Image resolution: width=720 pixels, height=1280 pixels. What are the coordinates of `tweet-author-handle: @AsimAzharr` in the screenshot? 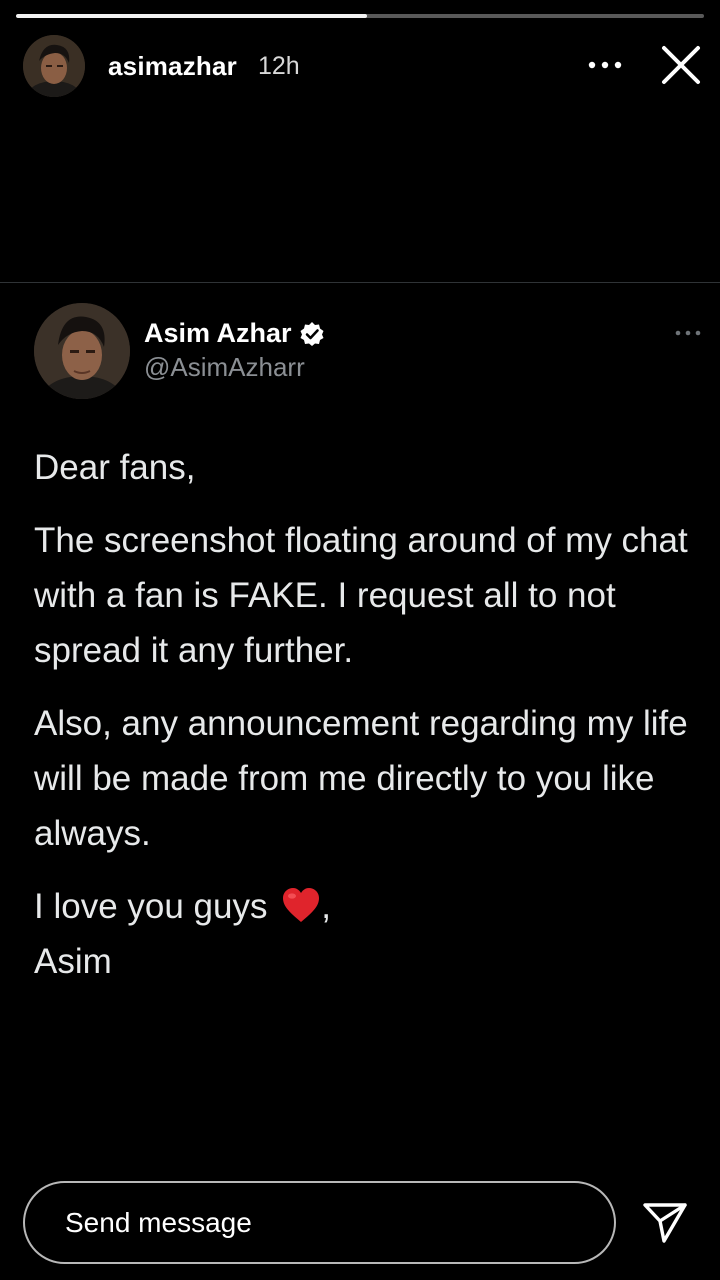 It's located at (224, 367).